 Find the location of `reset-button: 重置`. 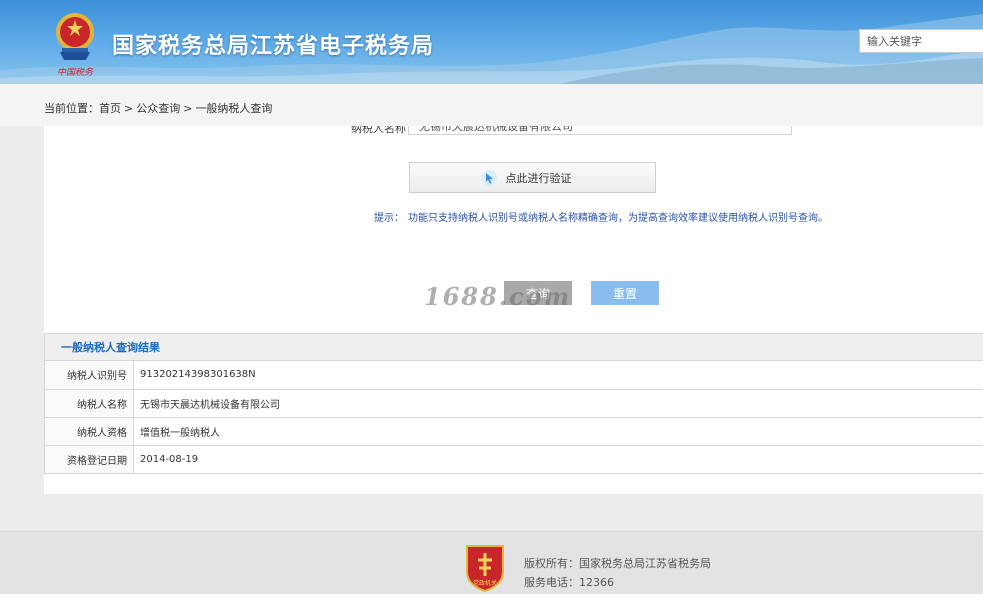

reset-button: 重置 is located at coordinates (625, 293).